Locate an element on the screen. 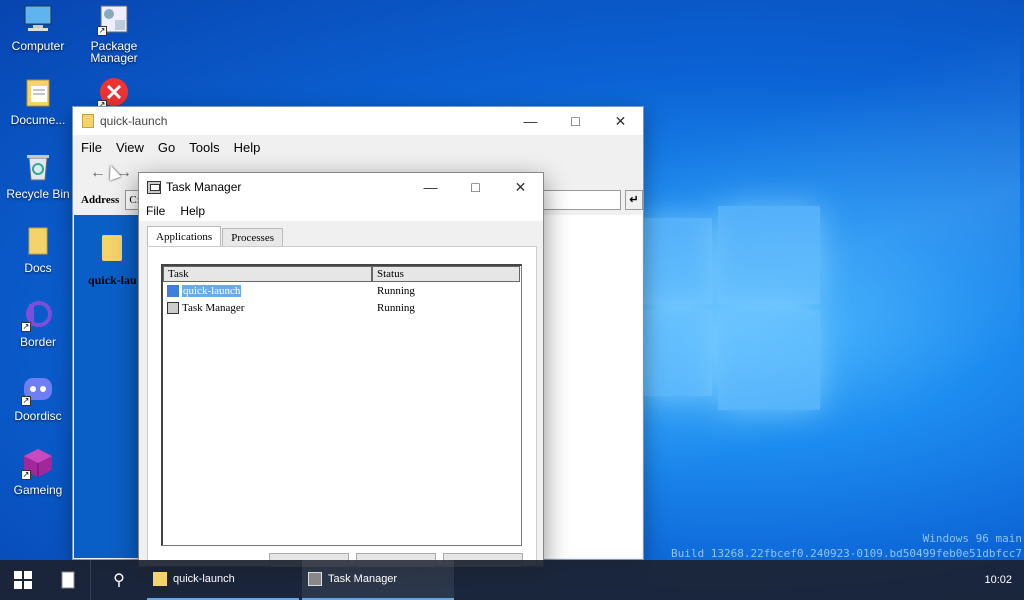 Image resolution: width=1024 pixels, height=600 pixels. desktop-icon-doordisc: ↗ Doordisc is located at coordinates (38, 398).